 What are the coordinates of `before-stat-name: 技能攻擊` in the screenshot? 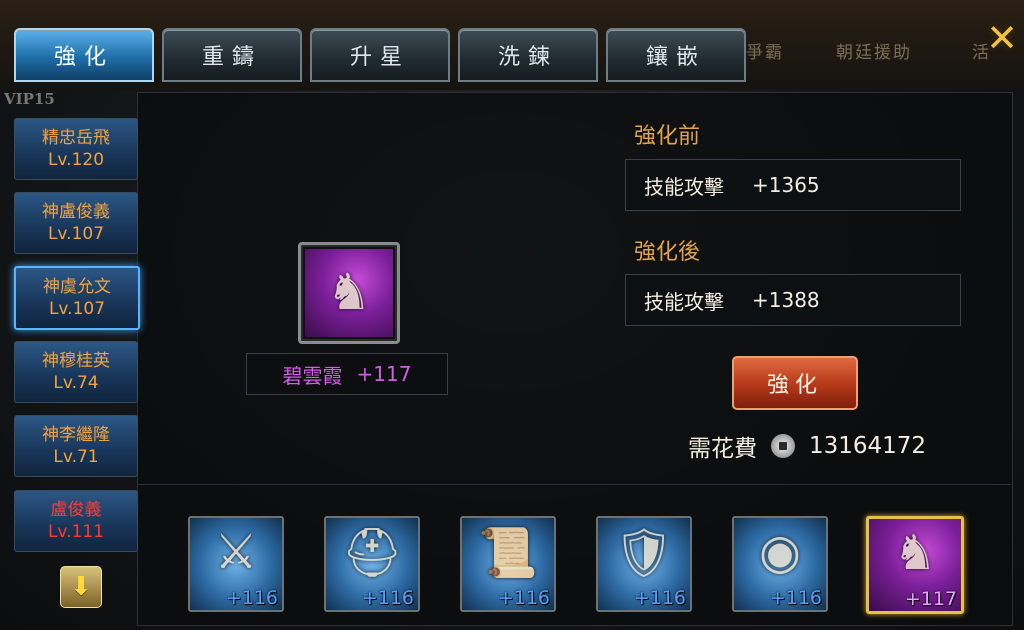 It's located at (684, 186).